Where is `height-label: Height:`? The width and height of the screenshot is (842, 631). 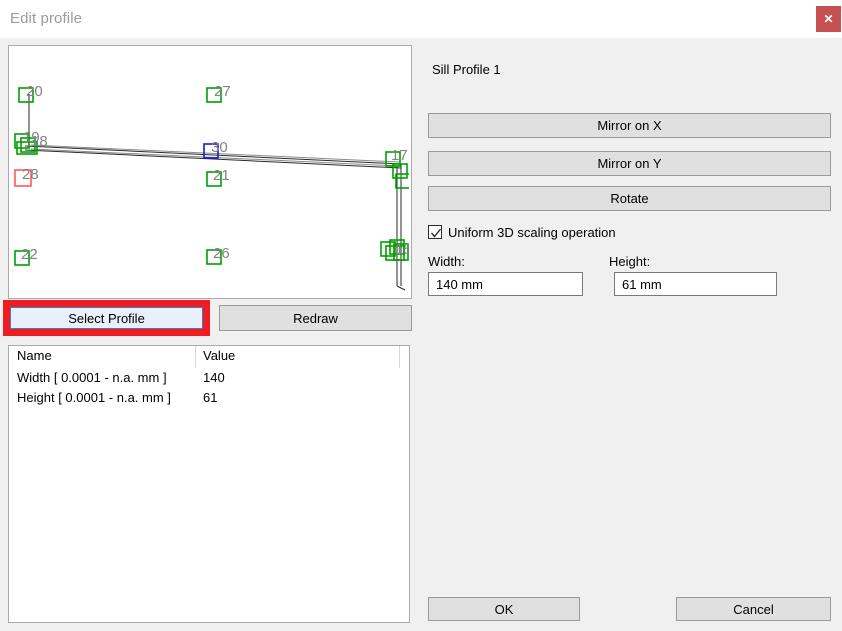
height-label: Height: is located at coordinates (630, 261).